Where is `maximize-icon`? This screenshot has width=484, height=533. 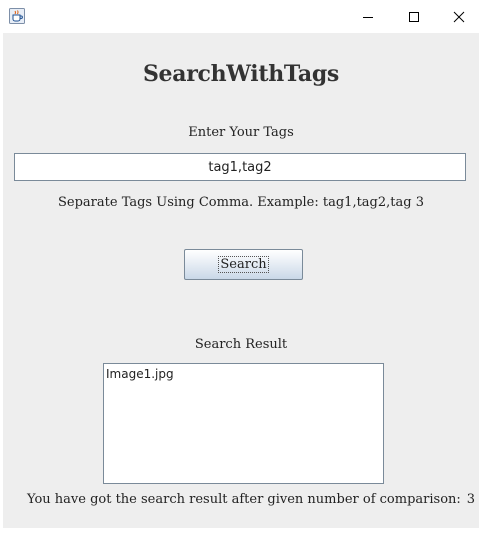
maximize-icon is located at coordinates (414, 16).